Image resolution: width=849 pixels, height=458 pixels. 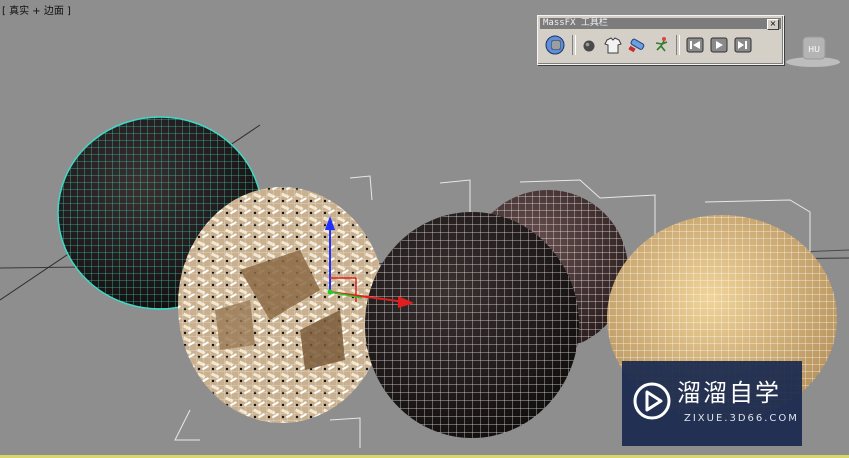 I want to click on massfx-title: MassFX 工具栏, so click(x=575, y=23).